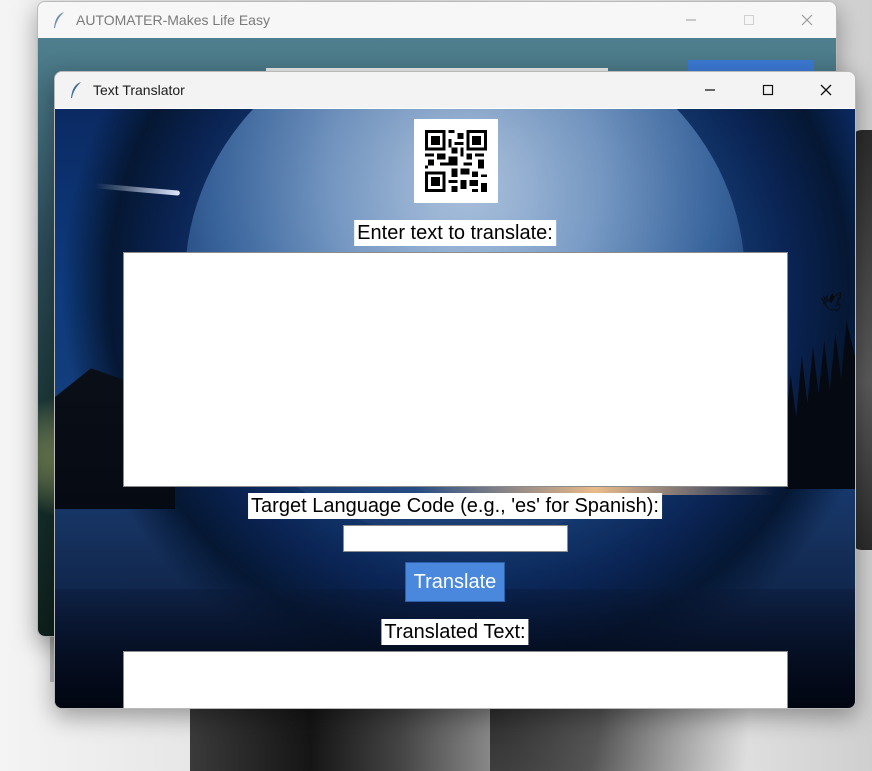  I want to click on translator-title: Text Translator, so click(139, 90).